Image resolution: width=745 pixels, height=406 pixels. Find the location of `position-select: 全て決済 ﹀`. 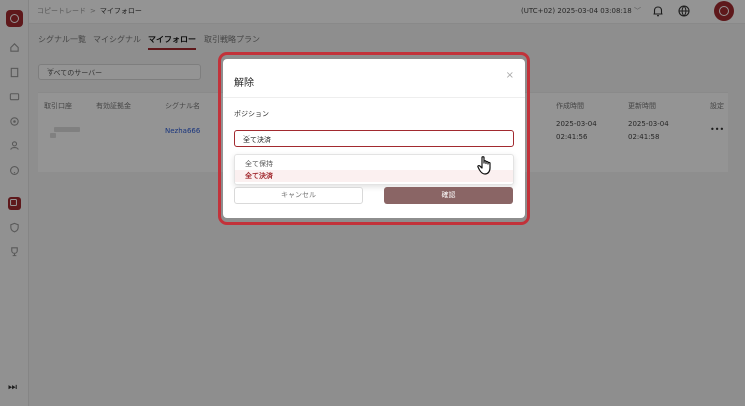

position-select: 全て決済 ﹀ is located at coordinates (374, 138).